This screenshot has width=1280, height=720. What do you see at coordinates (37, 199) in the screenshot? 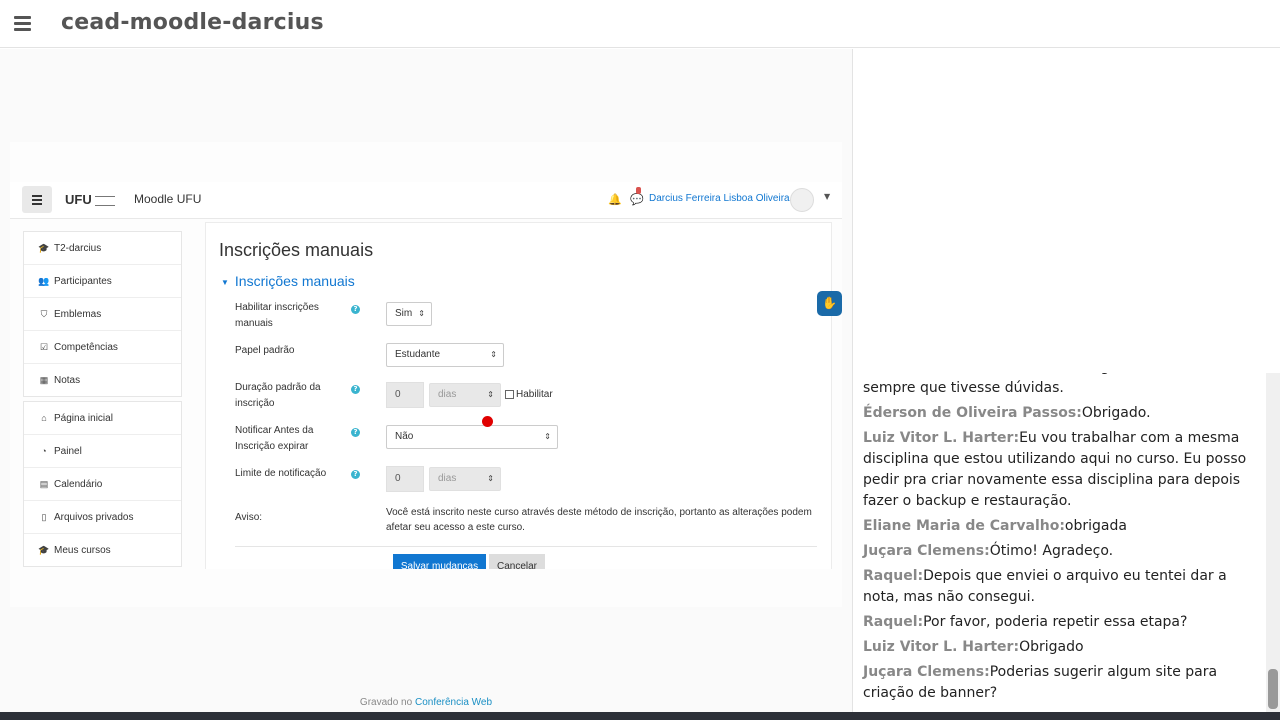
I see `moodle-menu-icon` at bounding box center [37, 199].